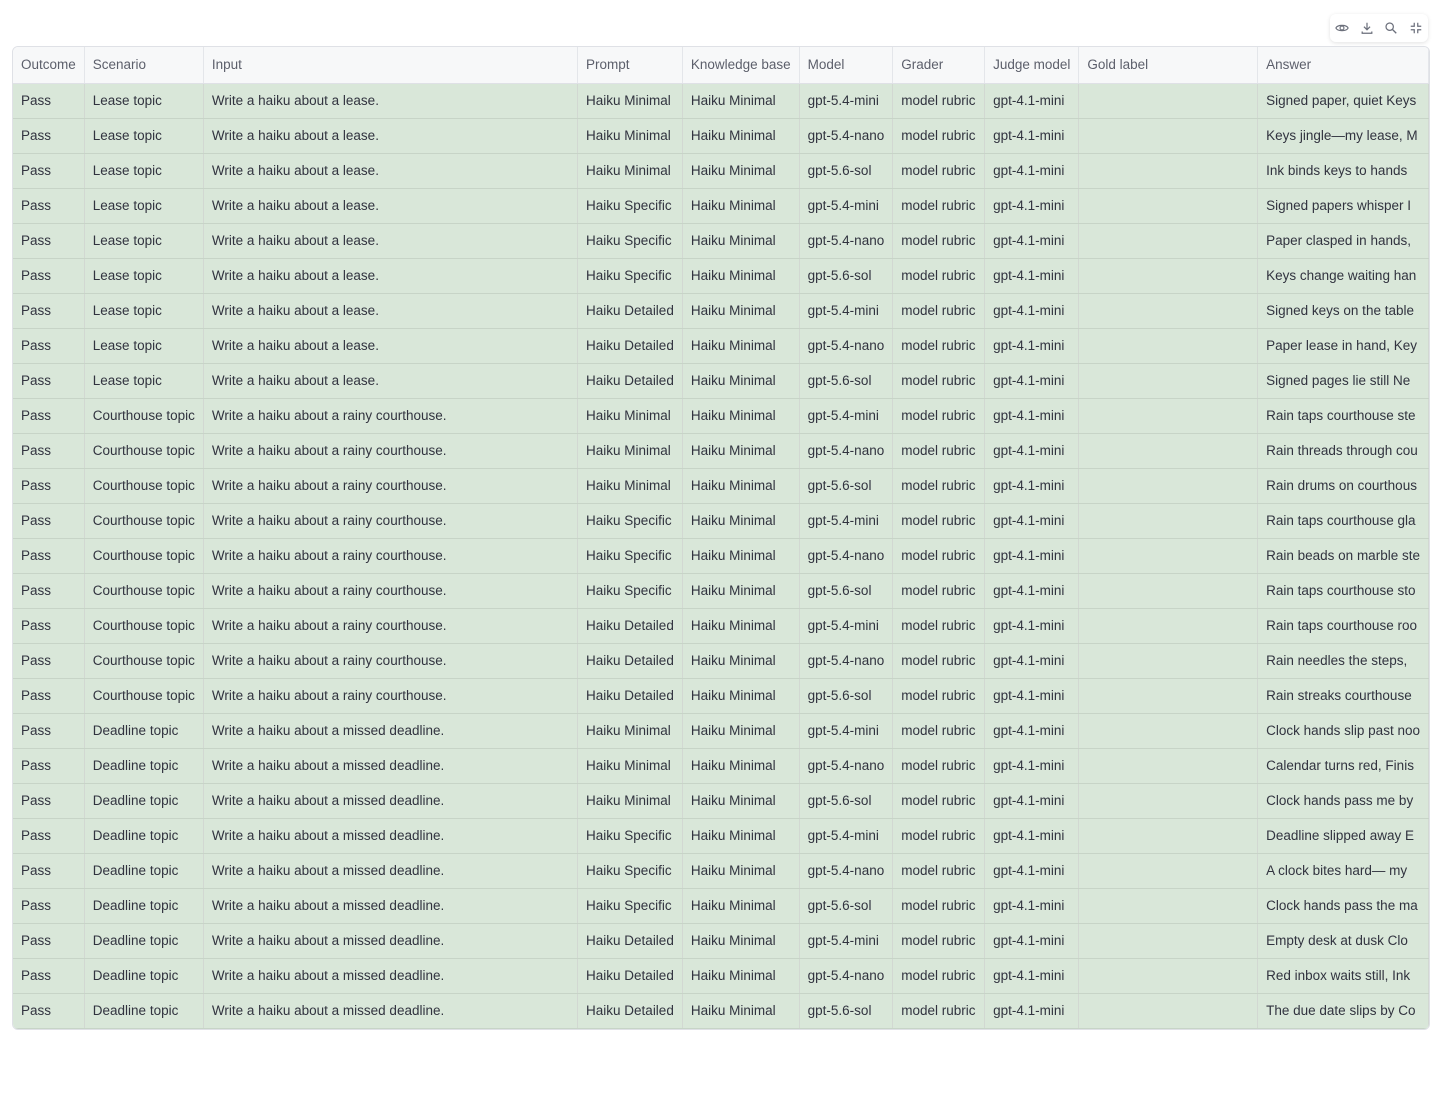 This screenshot has width=1440, height=1100. Describe the element at coordinates (1342, 28) in the screenshot. I see `eye-icon` at that location.